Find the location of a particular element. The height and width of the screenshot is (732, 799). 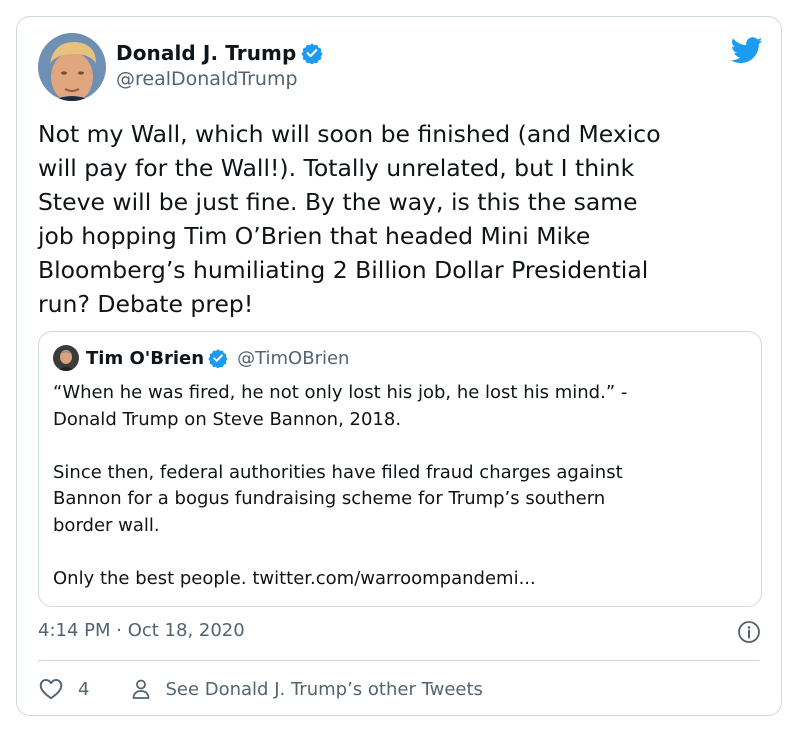

heart-icon is located at coordinates (51, 689).